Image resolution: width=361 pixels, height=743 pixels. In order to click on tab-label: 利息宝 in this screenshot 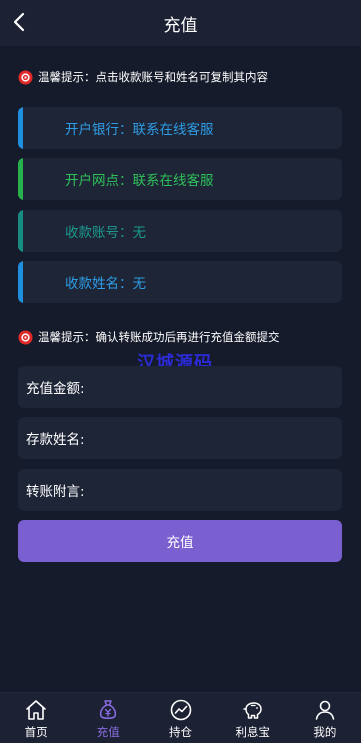, I will do `click(252, 732)`.